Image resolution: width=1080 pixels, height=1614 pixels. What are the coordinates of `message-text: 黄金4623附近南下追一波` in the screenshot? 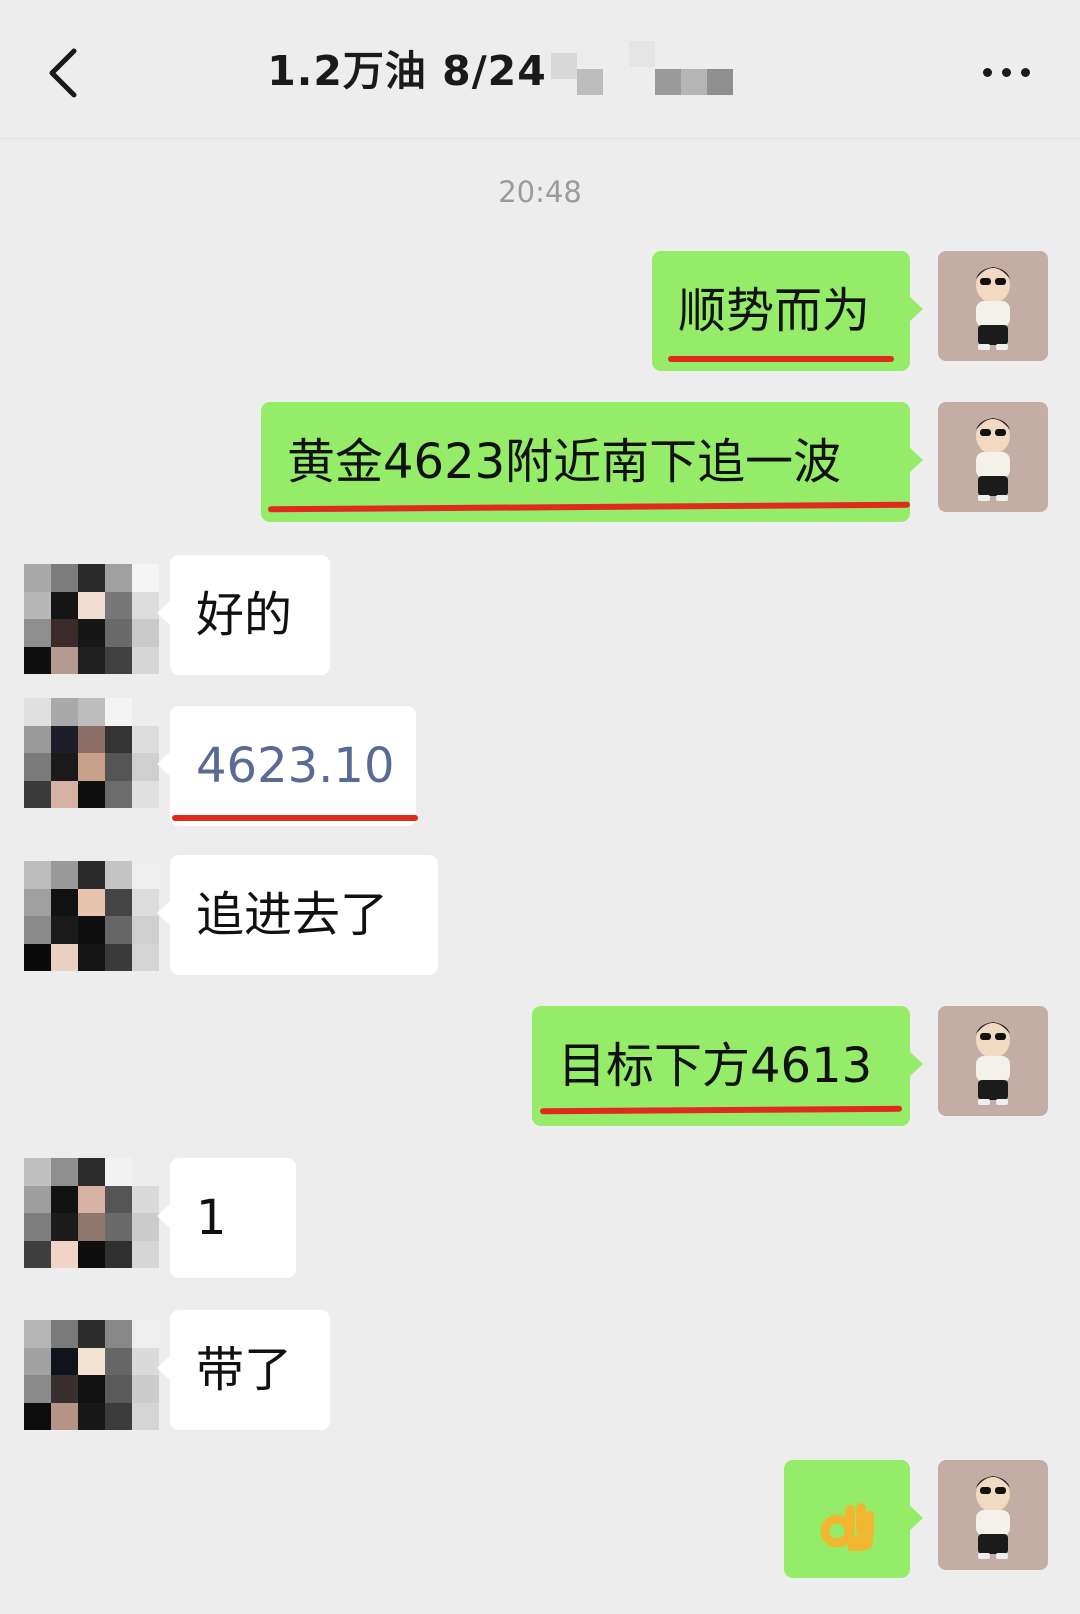 It's located at (564, 462).